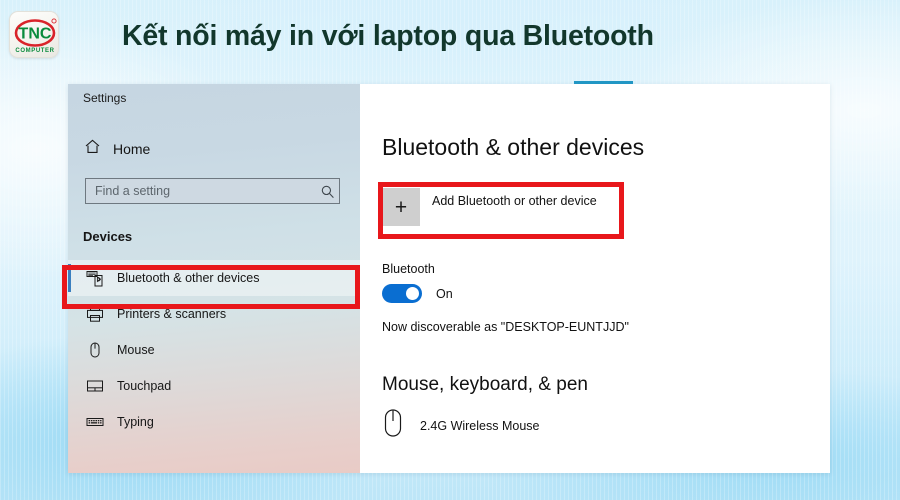  I want to click on sidebar-item-printers-scanners: Printers & scanners, so click(214, 314).